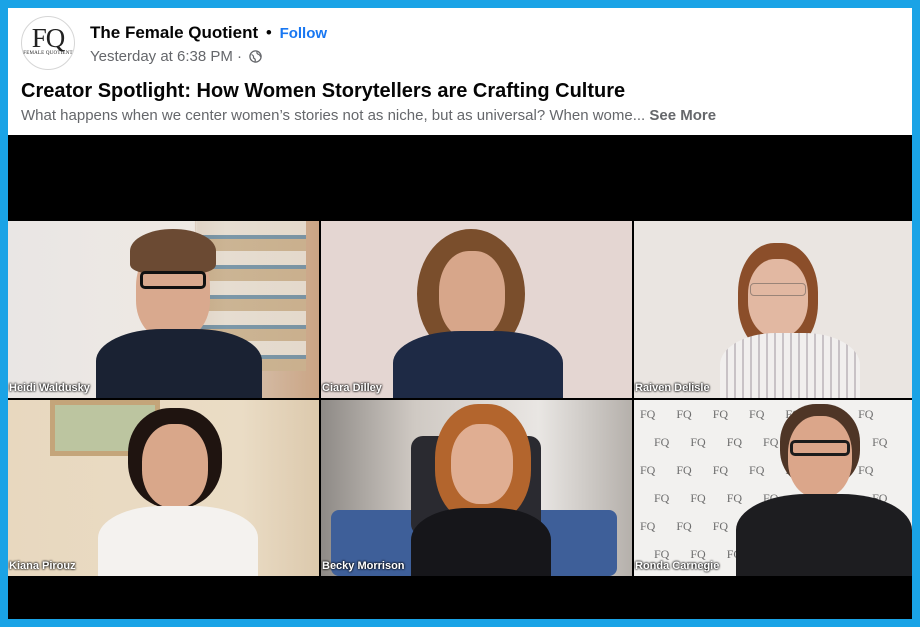 This screenshot has height=627, width=920. What do you see at coordinates (363, 566) in the screenshot?
I see `participant-name: Becky Morrison` at bounding box center [363, 566].